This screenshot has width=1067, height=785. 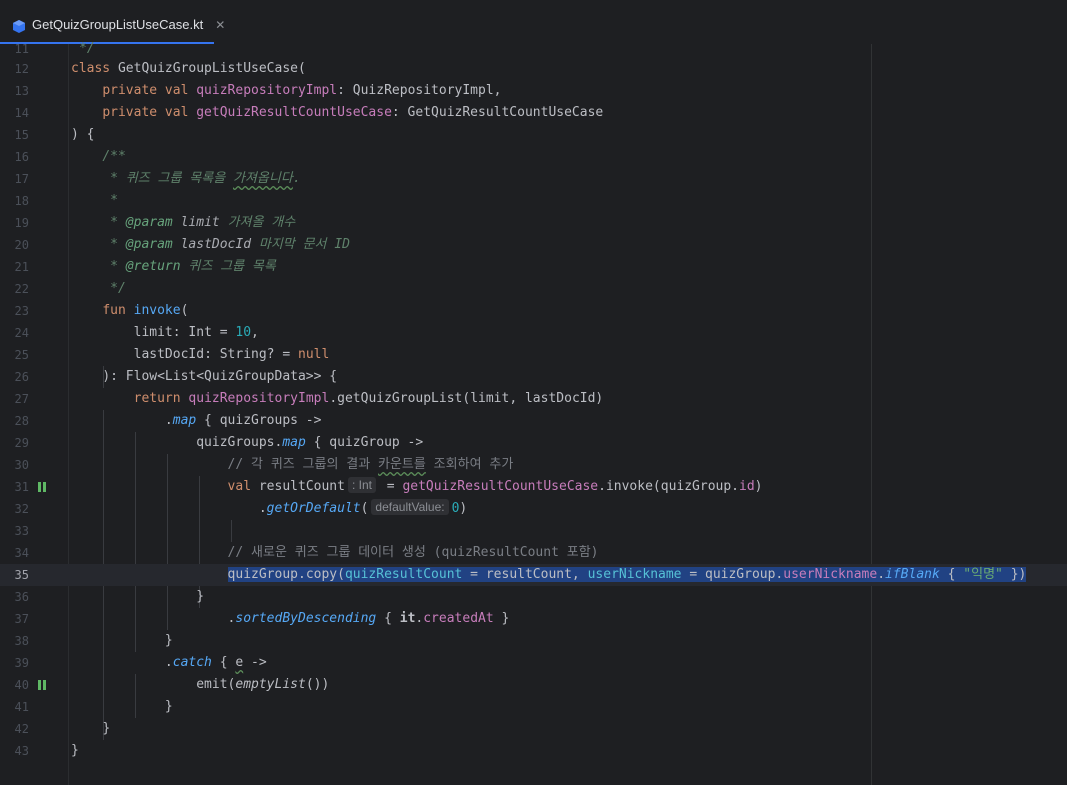 I want to click on code-line: 43}, so click(x=533, y=751).